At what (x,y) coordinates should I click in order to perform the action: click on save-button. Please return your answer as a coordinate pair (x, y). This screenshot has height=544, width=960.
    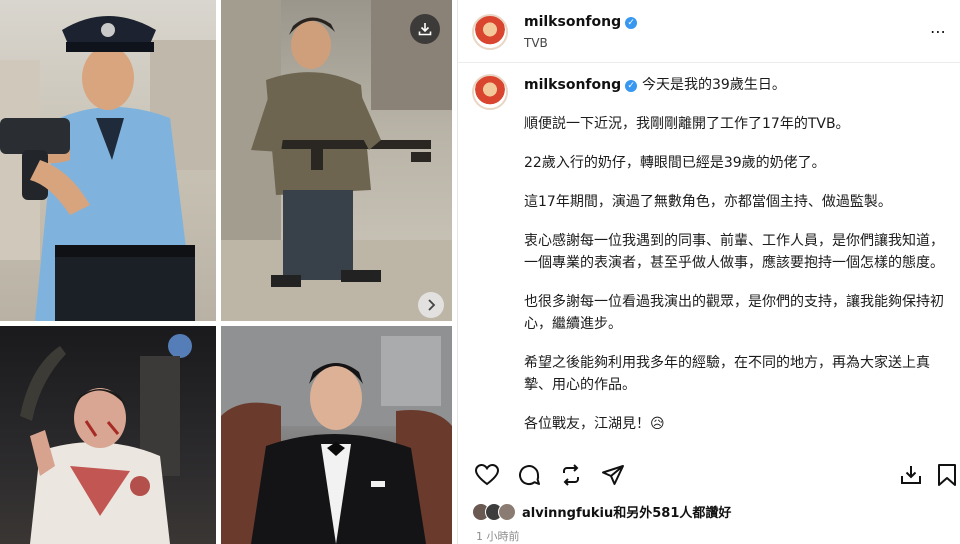
    Looking at the image, I should click on (947, 475).